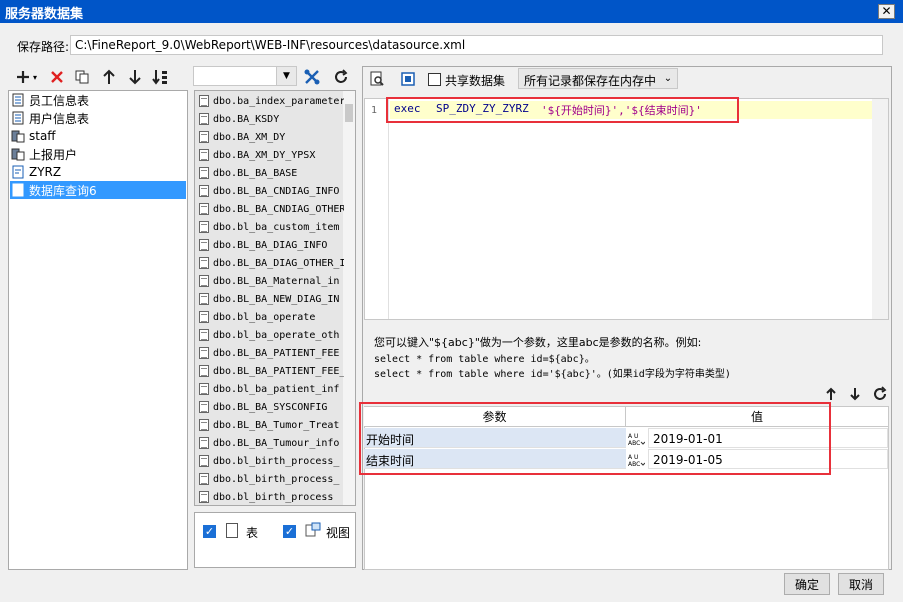 The width and height of the screenshot is (903, 602). Describe the element at coordinates (590, 81) in the screenshot. I see `cache-mode-value: 所有记录都保存在内存中` at that location.